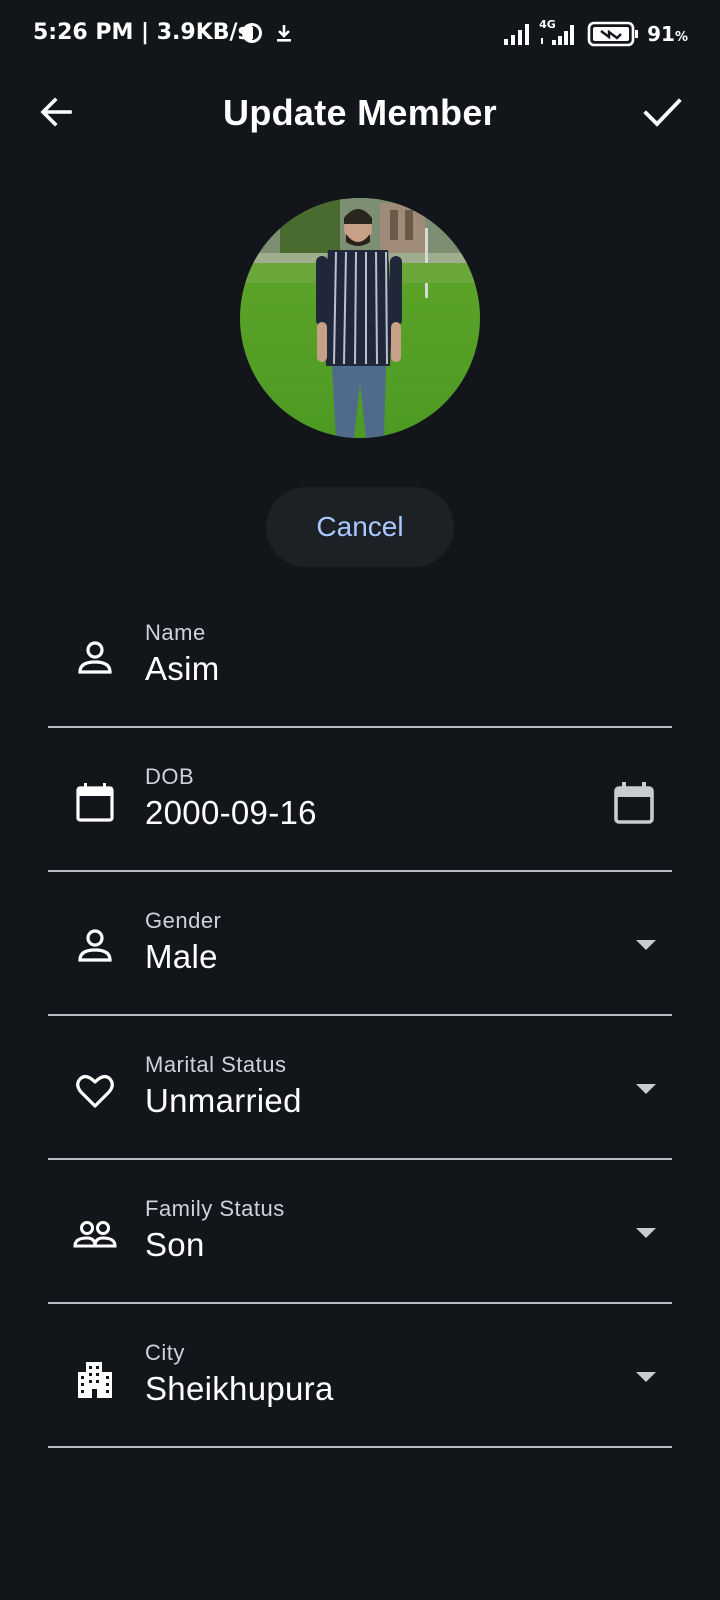 This screenshot has height=1600, width=720. I want to click on status-time: 5:26 PM | 3.9KB/s, so click(142, 32).